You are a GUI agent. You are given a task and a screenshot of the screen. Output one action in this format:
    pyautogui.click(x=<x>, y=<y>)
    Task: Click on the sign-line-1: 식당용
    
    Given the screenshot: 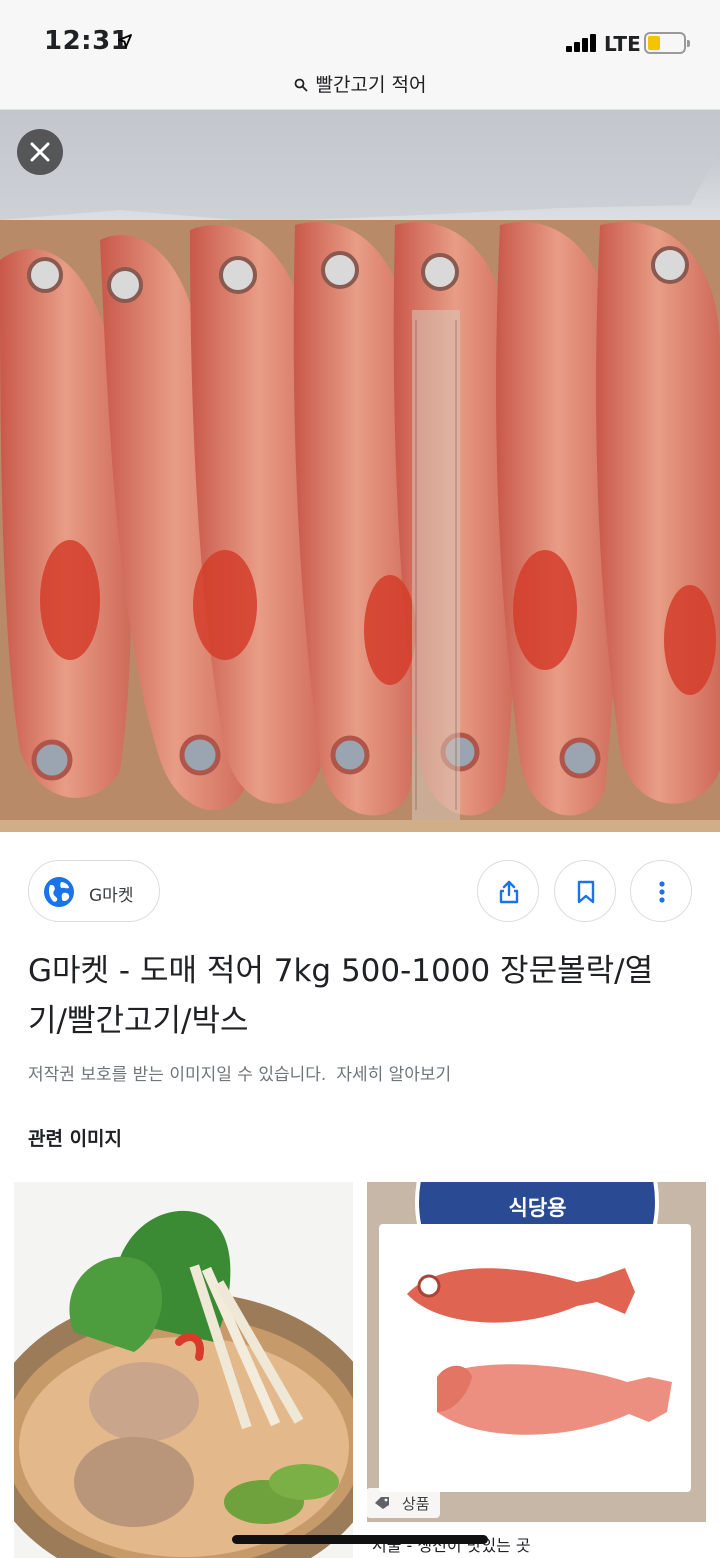 What is the action you would take?
    pyautogui.click(x=537, y=1208)
    